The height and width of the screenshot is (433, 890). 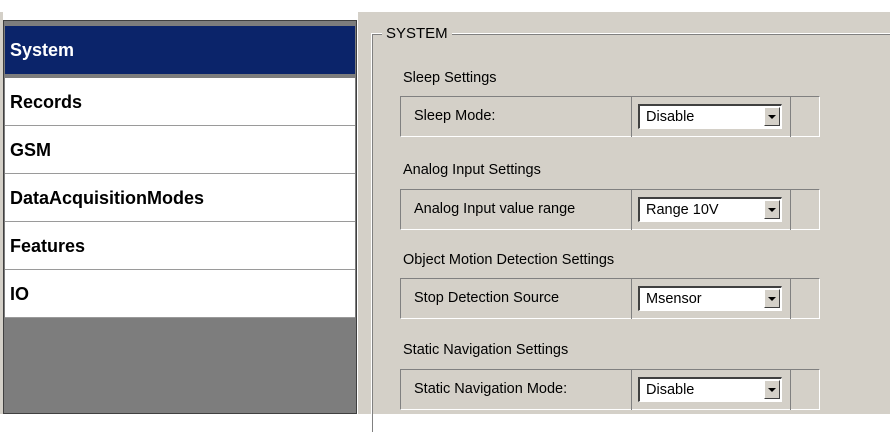 What do you see at coordinates (495, 209) in the screenshot?
I see `analog-range-label: Analog Input value range` at bounding box center [495, 209].